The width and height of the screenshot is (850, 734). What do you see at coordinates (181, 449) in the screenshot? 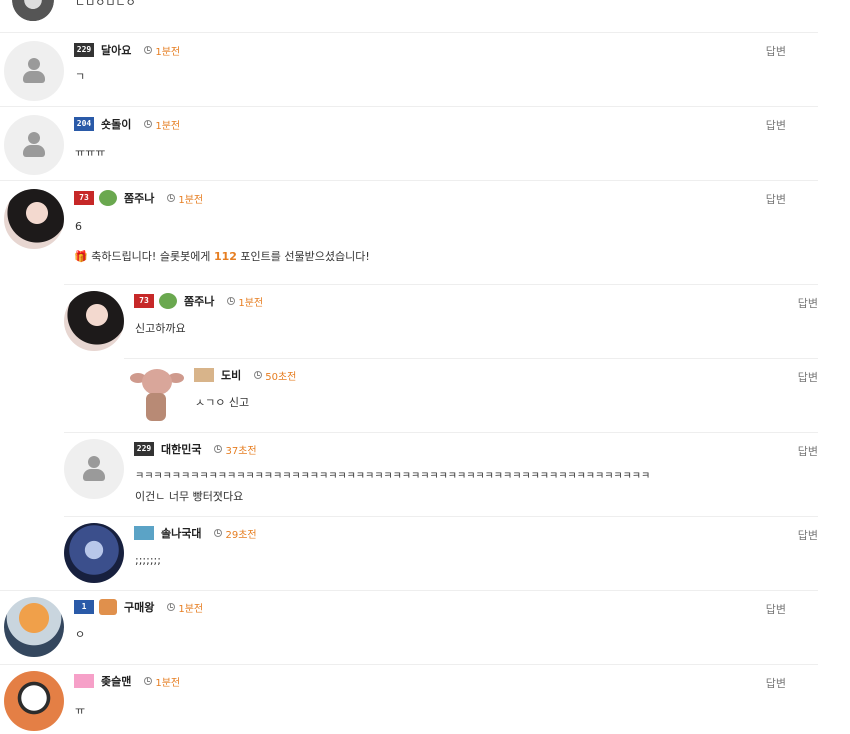
I see `nickname: 대한민국` at bounding box center [181, 449].